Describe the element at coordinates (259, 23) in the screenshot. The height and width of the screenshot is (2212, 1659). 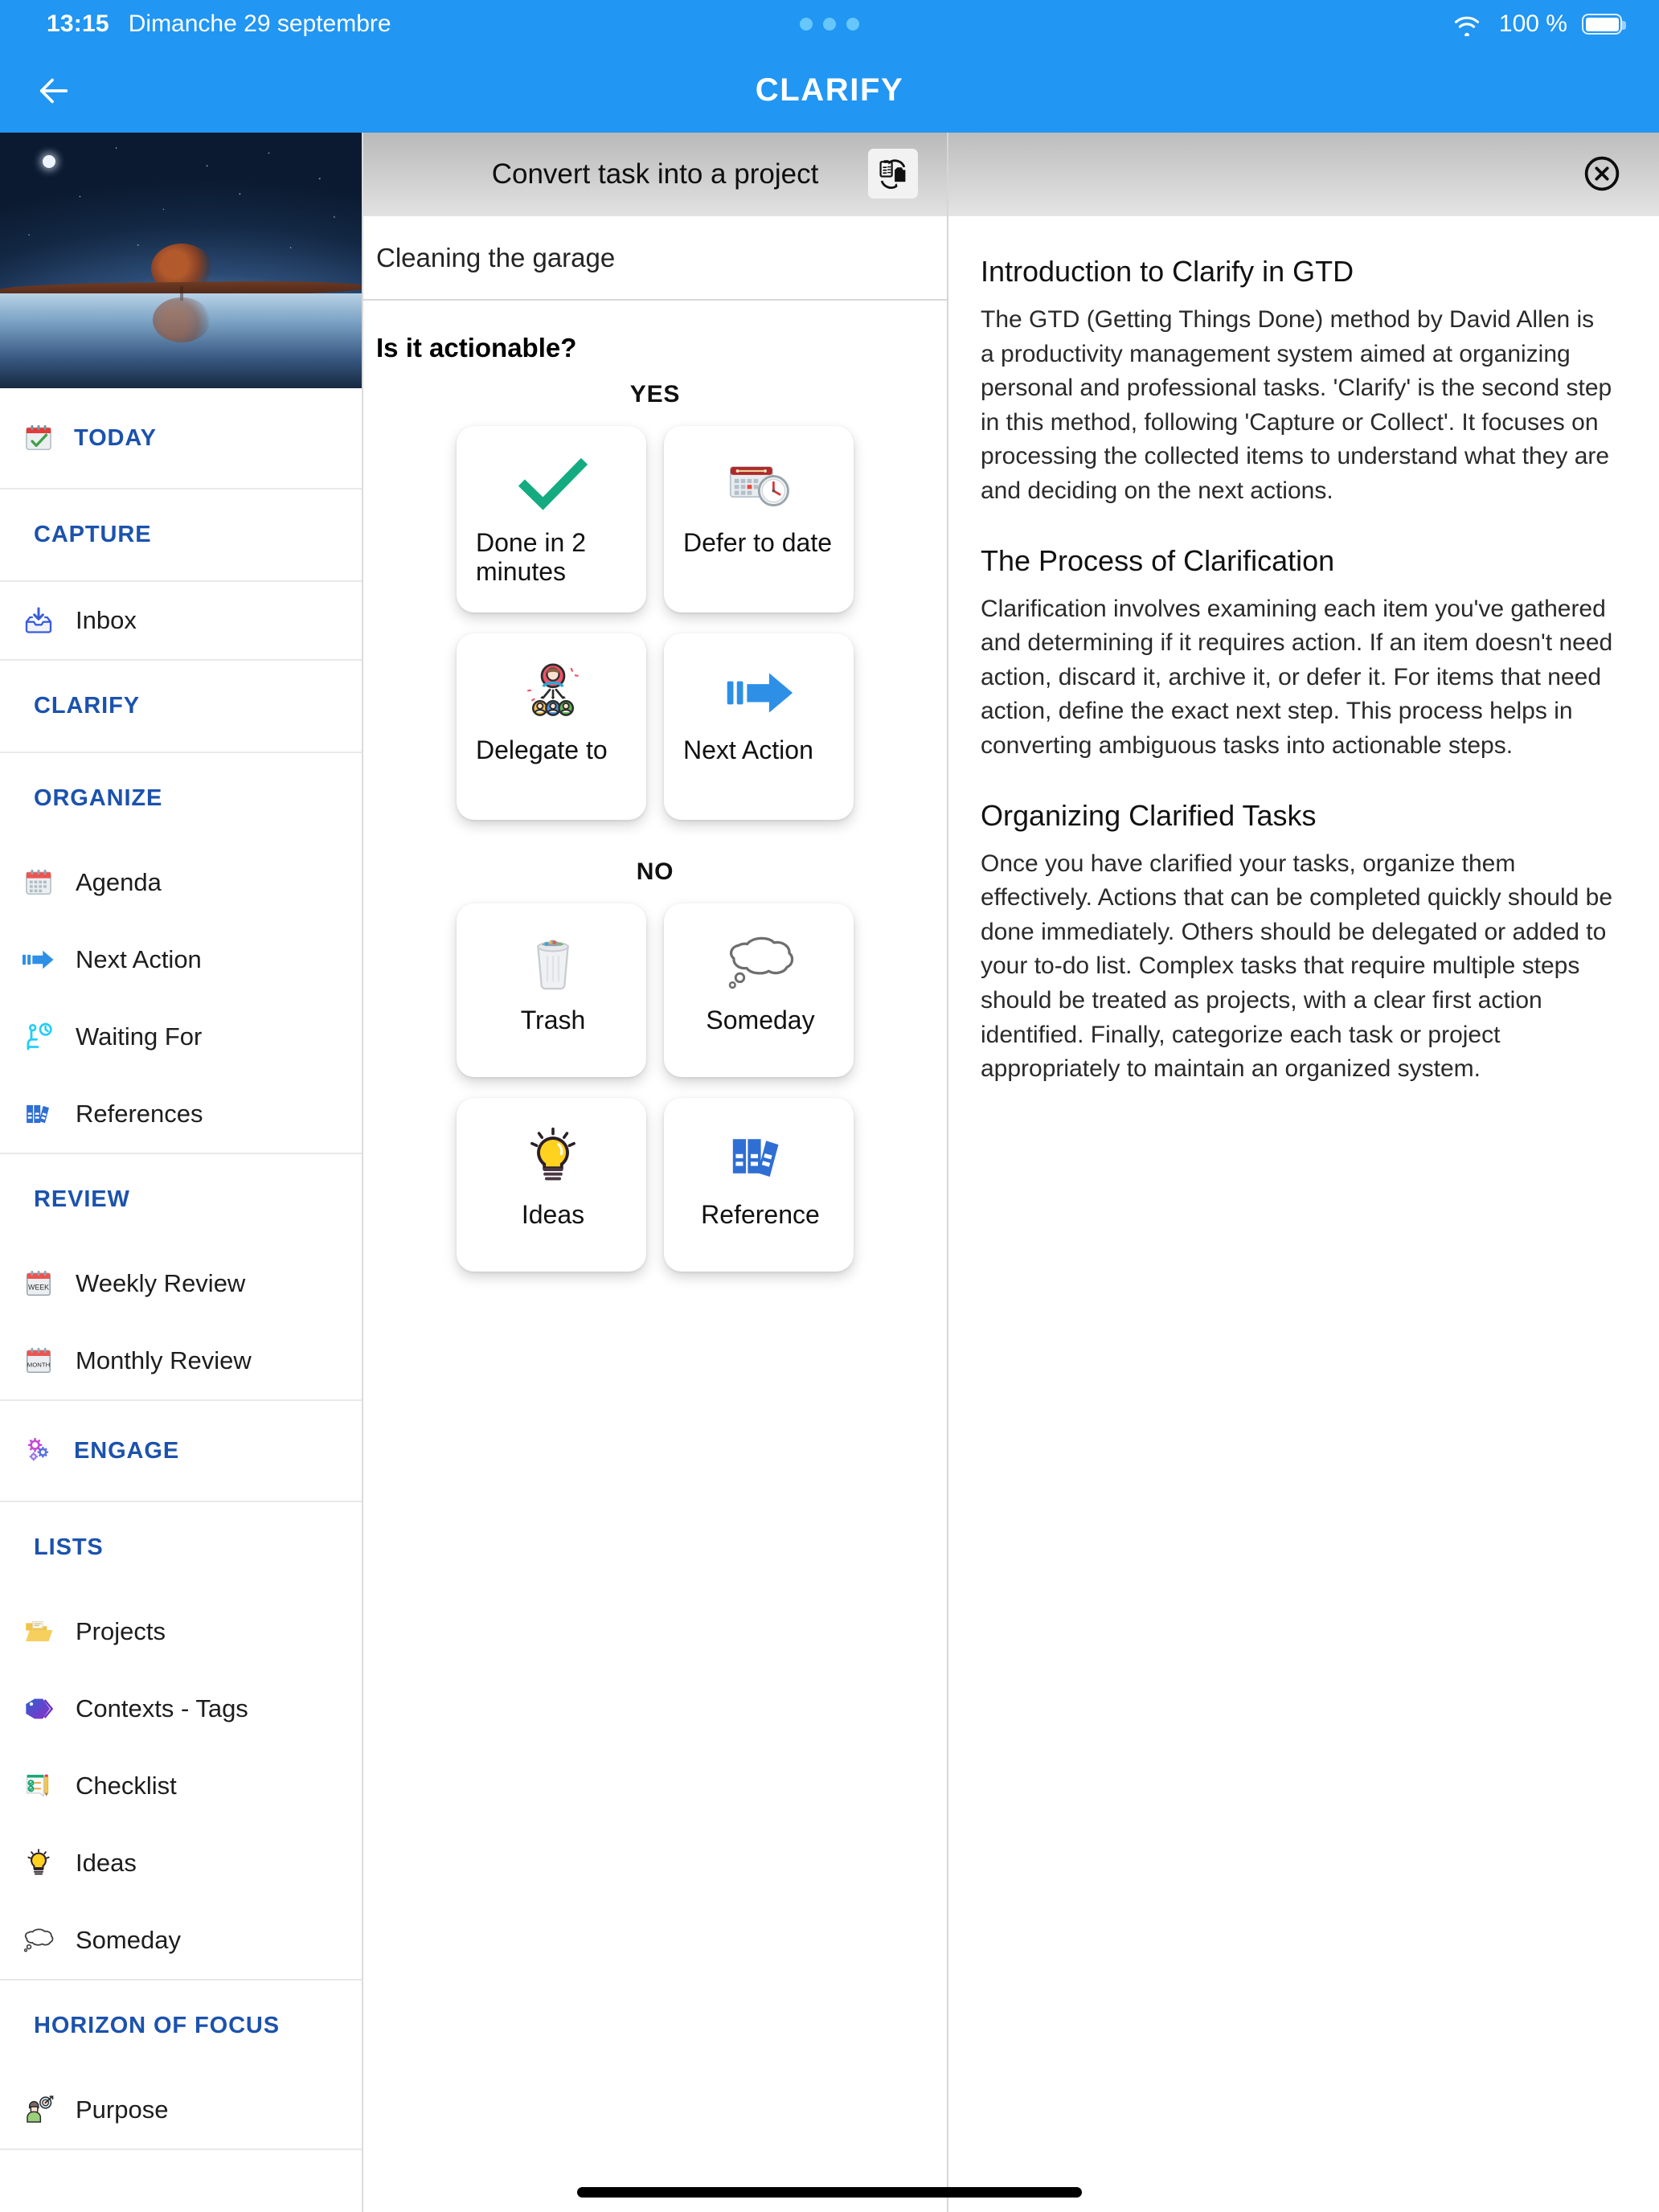
I see `status-date: Dimanche 29 septembre` at that location.